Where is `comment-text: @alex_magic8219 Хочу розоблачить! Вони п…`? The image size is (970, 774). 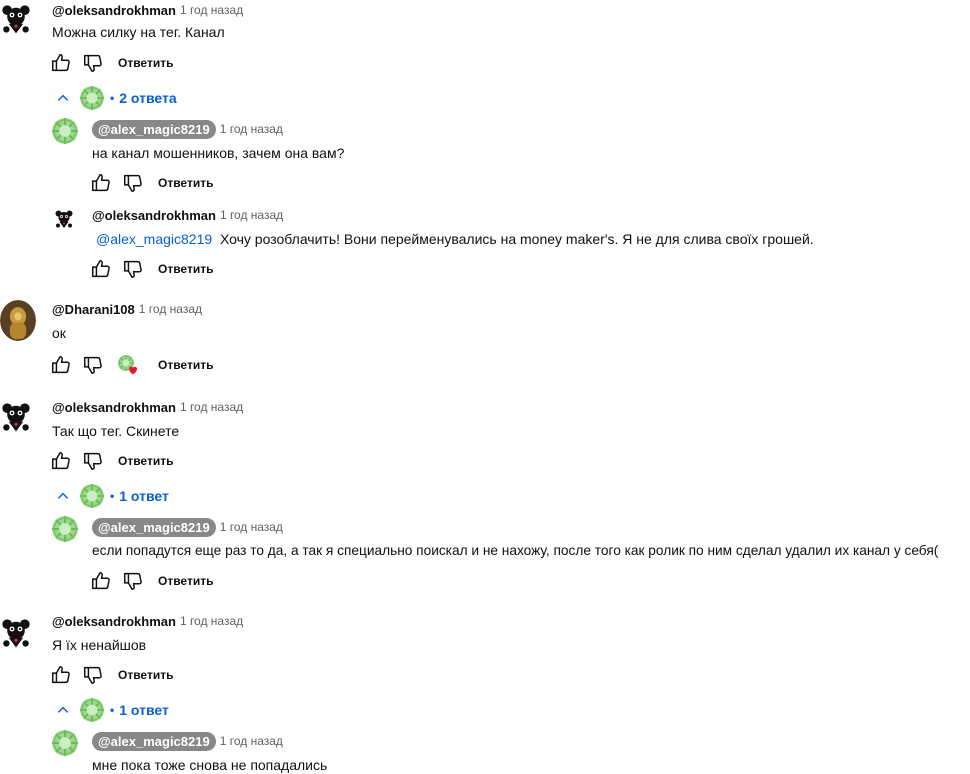 comment-text: @alex_magic8219 Хочу розоблачить! Вони п… is located at coordinates (455, 239).